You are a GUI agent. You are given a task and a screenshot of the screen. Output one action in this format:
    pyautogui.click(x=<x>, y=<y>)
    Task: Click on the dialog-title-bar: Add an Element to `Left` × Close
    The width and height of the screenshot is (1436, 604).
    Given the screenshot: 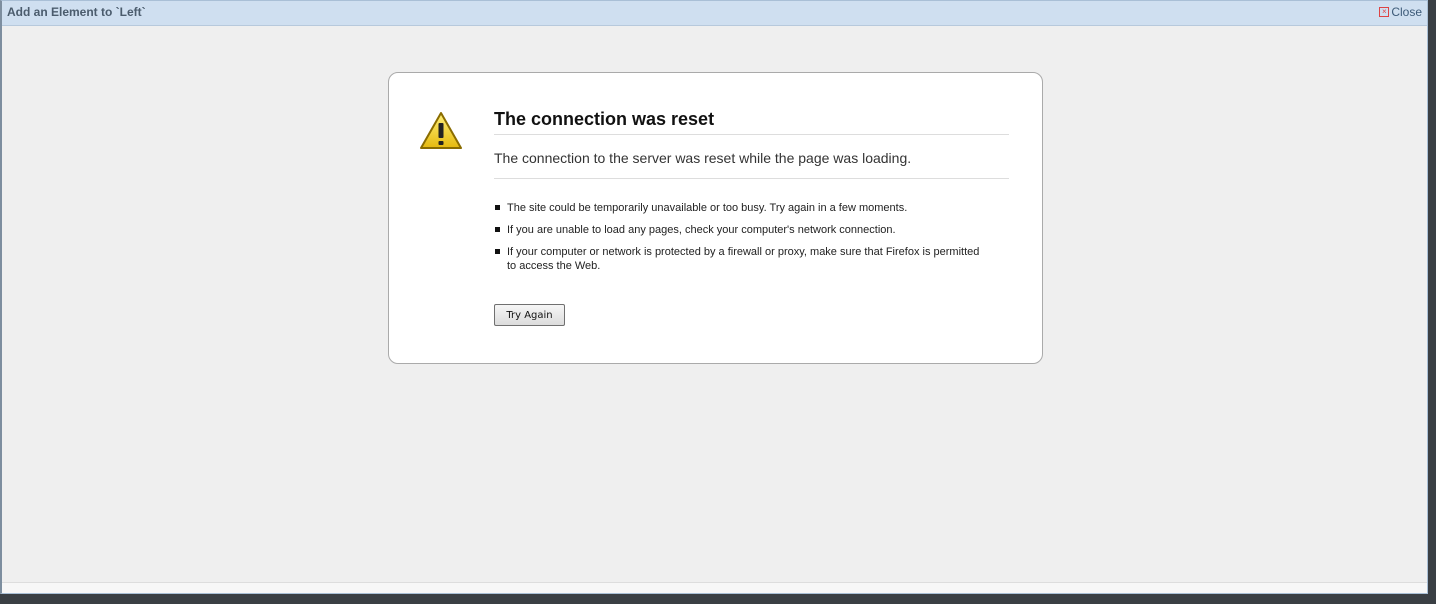 What is the action you would take?
    pyautogui.click(x=714, y=13)
    